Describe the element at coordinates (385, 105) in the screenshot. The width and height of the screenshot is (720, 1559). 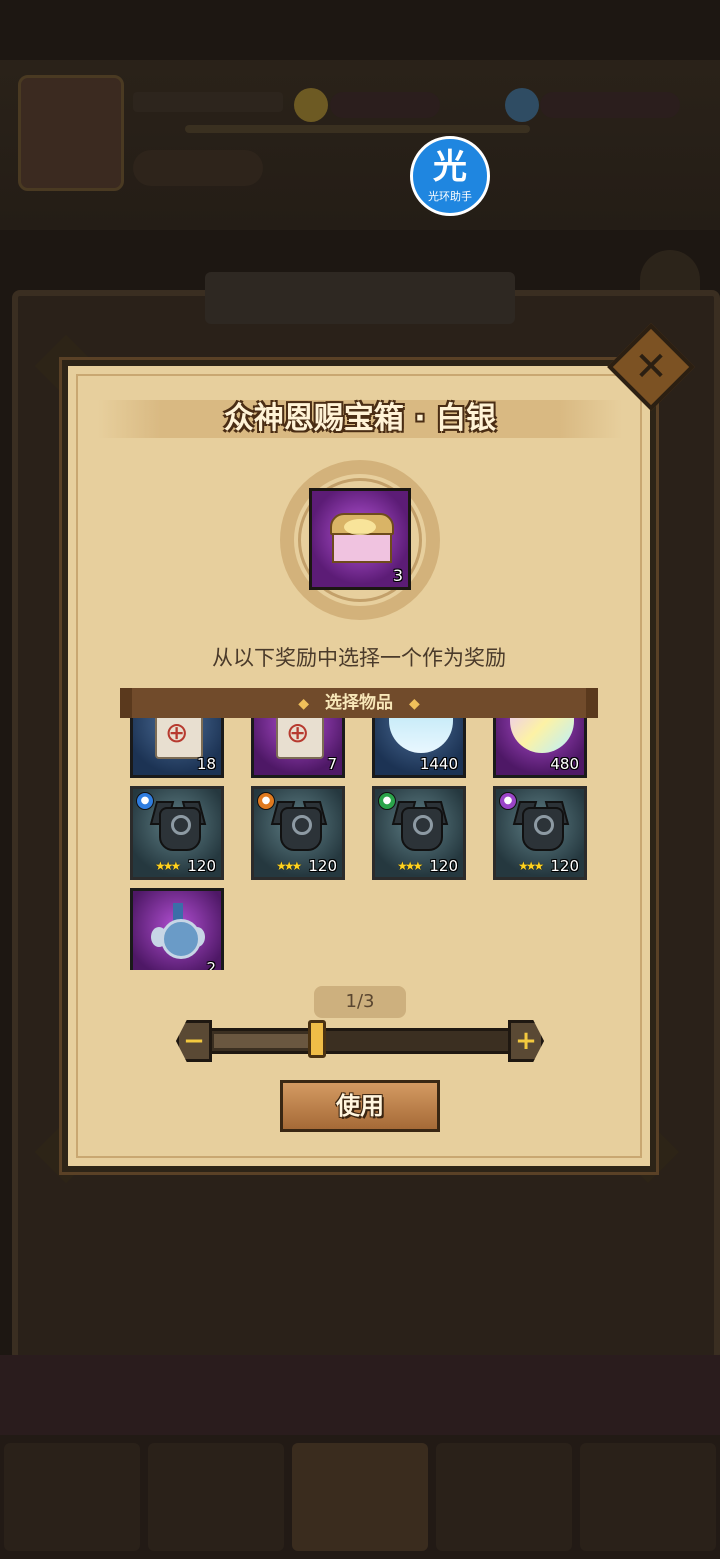
I see `gold-counter` at that location.